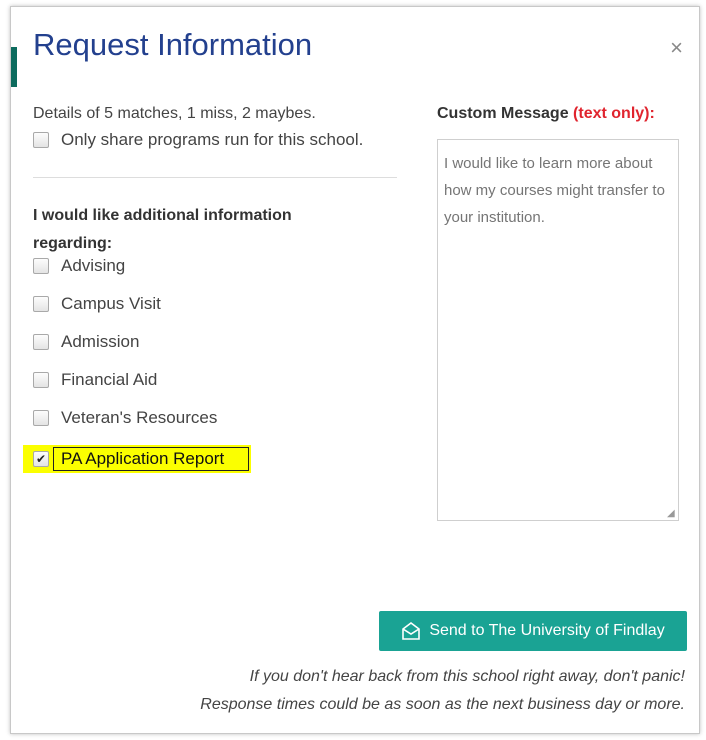 The width and height of the screenshot is (706, 740). What do you see at coordinates (503, 113) in the screenshot?
I see `custom-message-title: Custom Message` at bounding box center [503, 113].